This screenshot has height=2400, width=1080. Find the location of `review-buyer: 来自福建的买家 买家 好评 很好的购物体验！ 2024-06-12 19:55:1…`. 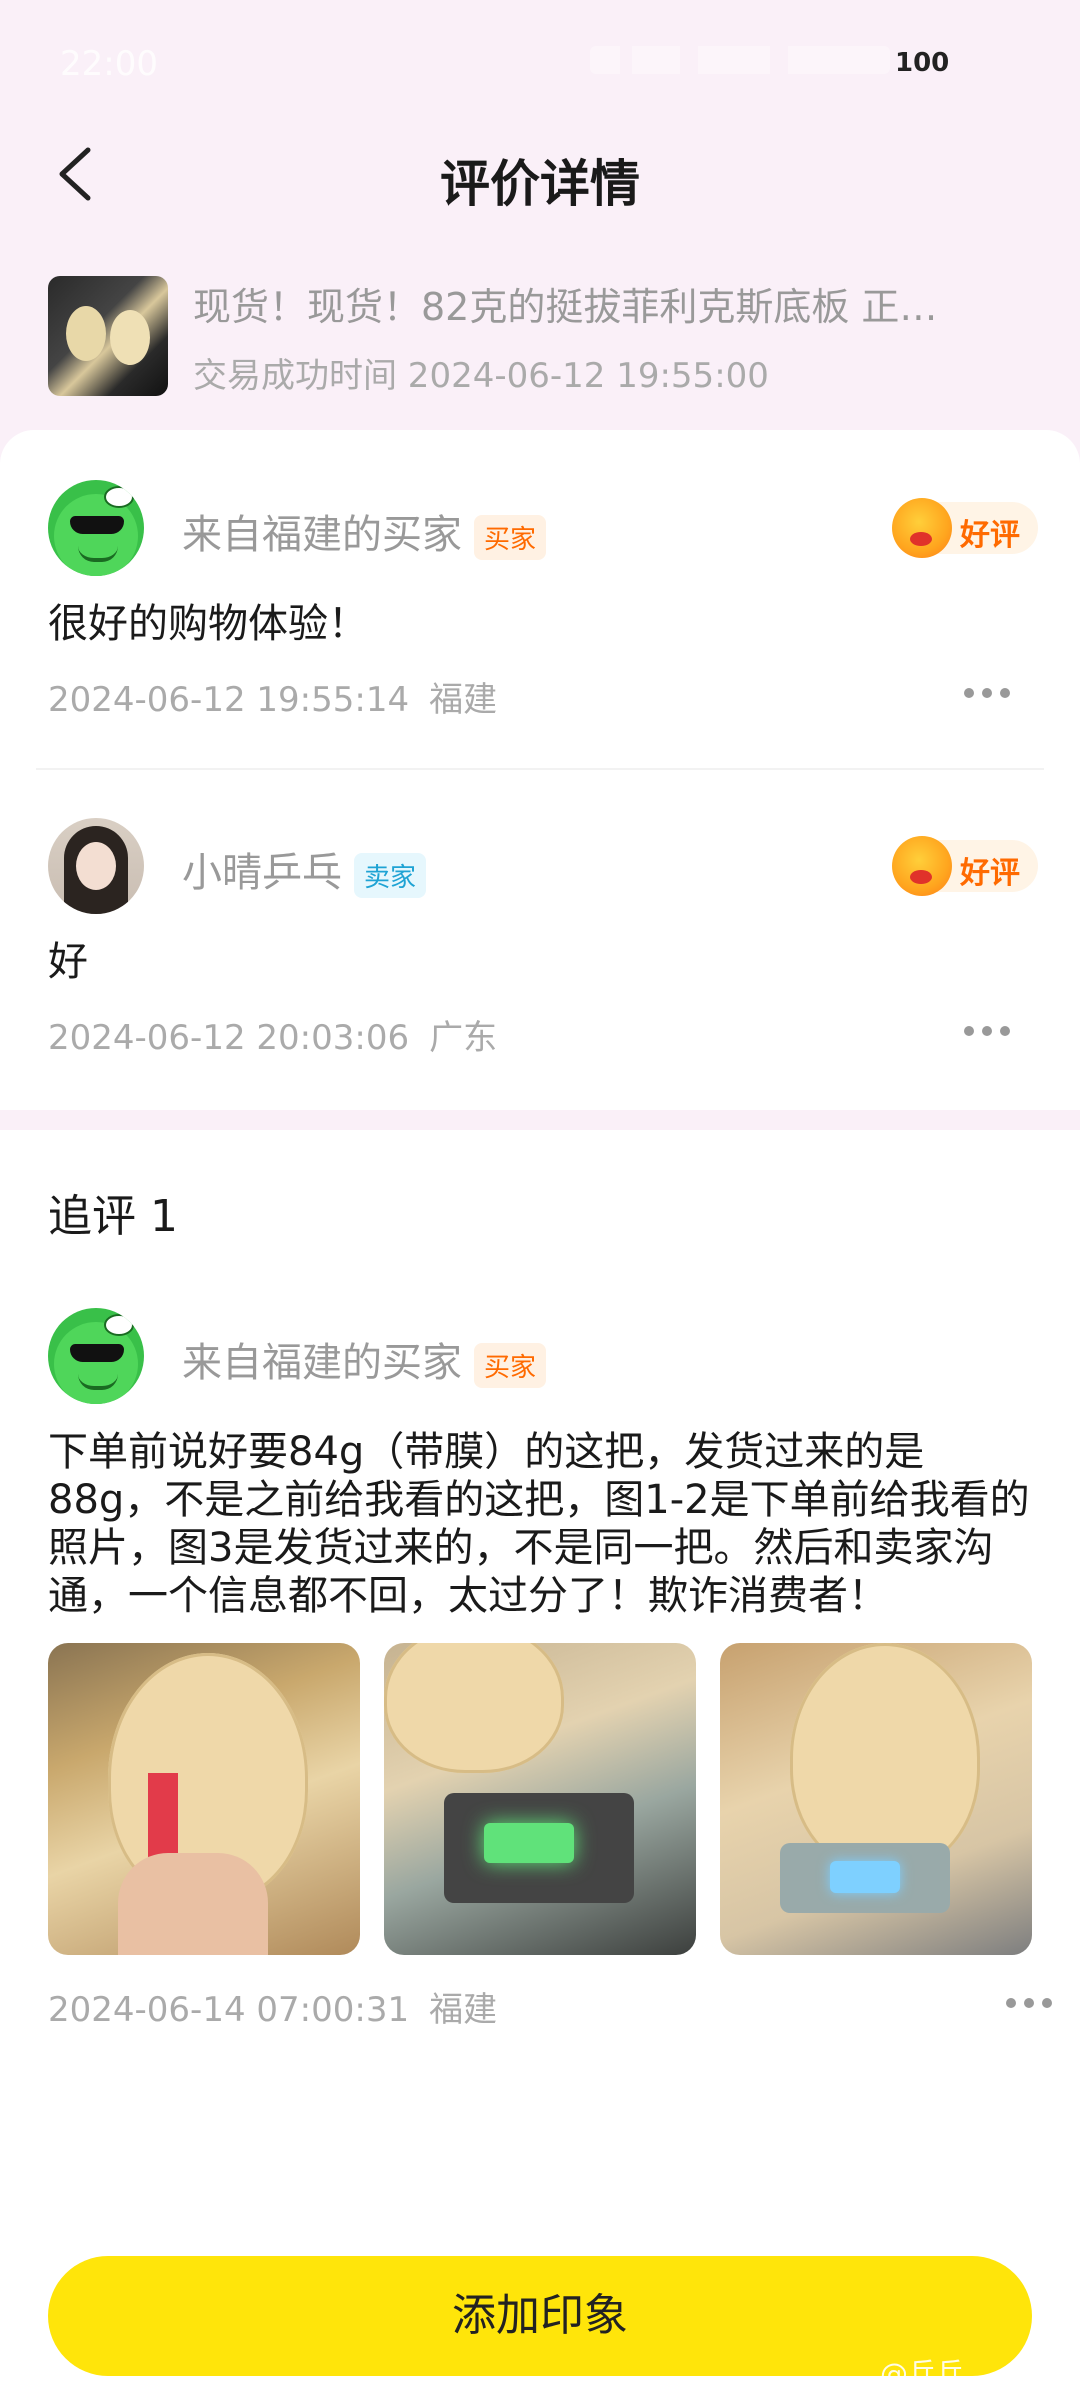

review-buyer: 来自福建的买家 买家 好评 很好的购物体验！ 2024-06-12 19:55:1… is located at coordinates (543, 600).